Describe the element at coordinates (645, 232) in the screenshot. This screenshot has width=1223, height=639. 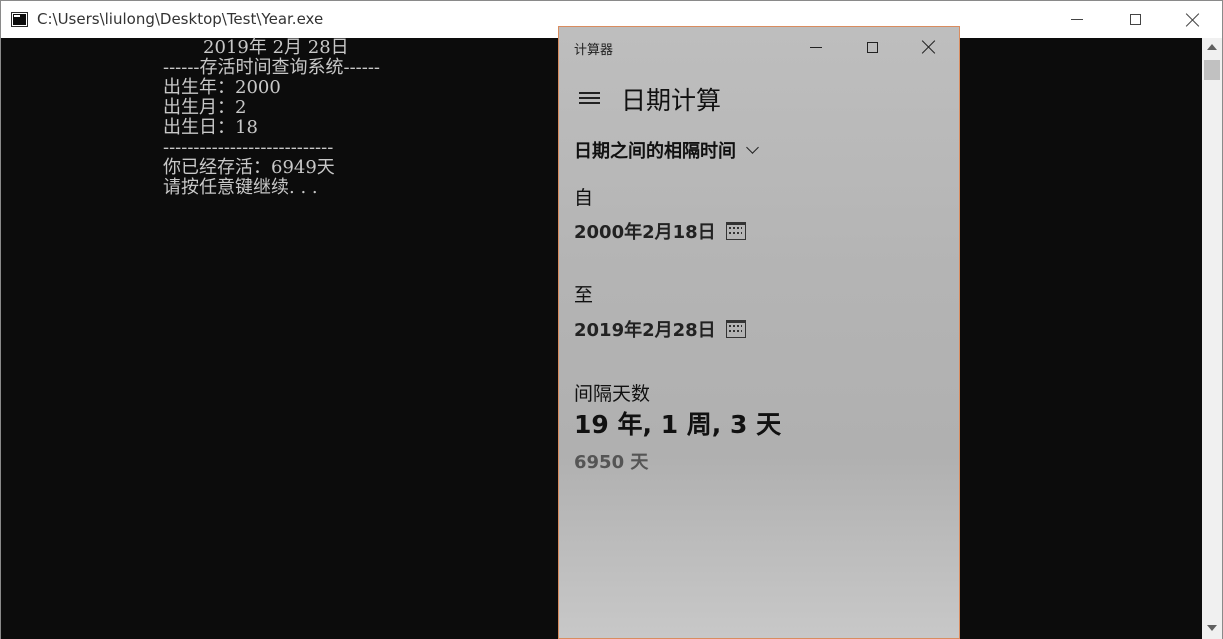
I see `from-date-value: 2000年2月18日` at that location.